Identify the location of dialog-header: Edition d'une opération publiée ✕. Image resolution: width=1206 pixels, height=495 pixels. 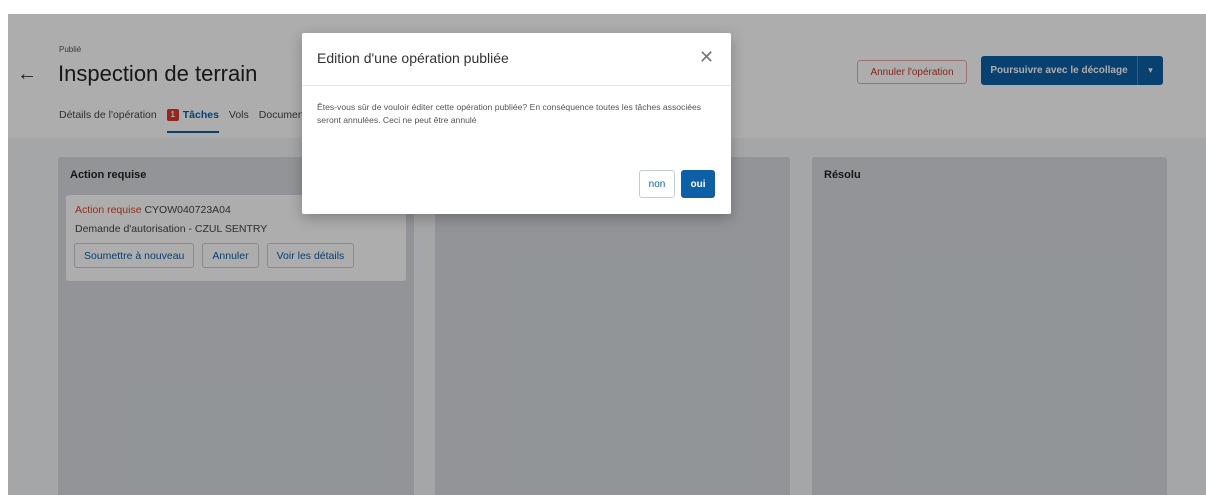
(516, 59).